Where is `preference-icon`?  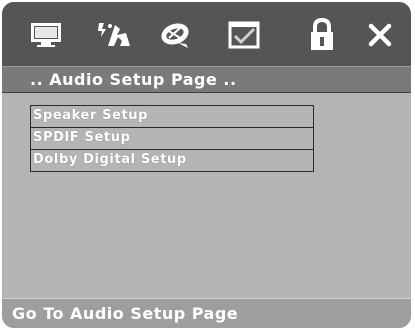 preference-icon is located at coordinates (244, 35).